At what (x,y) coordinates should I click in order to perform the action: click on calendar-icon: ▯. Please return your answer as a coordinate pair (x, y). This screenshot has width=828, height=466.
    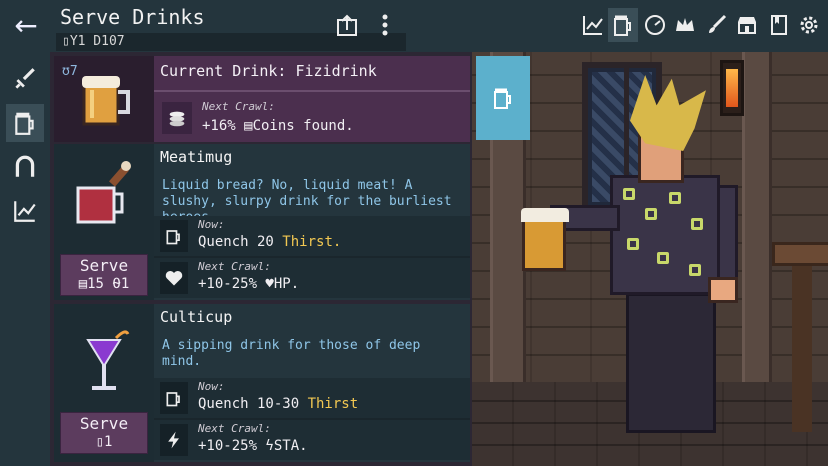
    Looking at the image, I should click on (66, 41).